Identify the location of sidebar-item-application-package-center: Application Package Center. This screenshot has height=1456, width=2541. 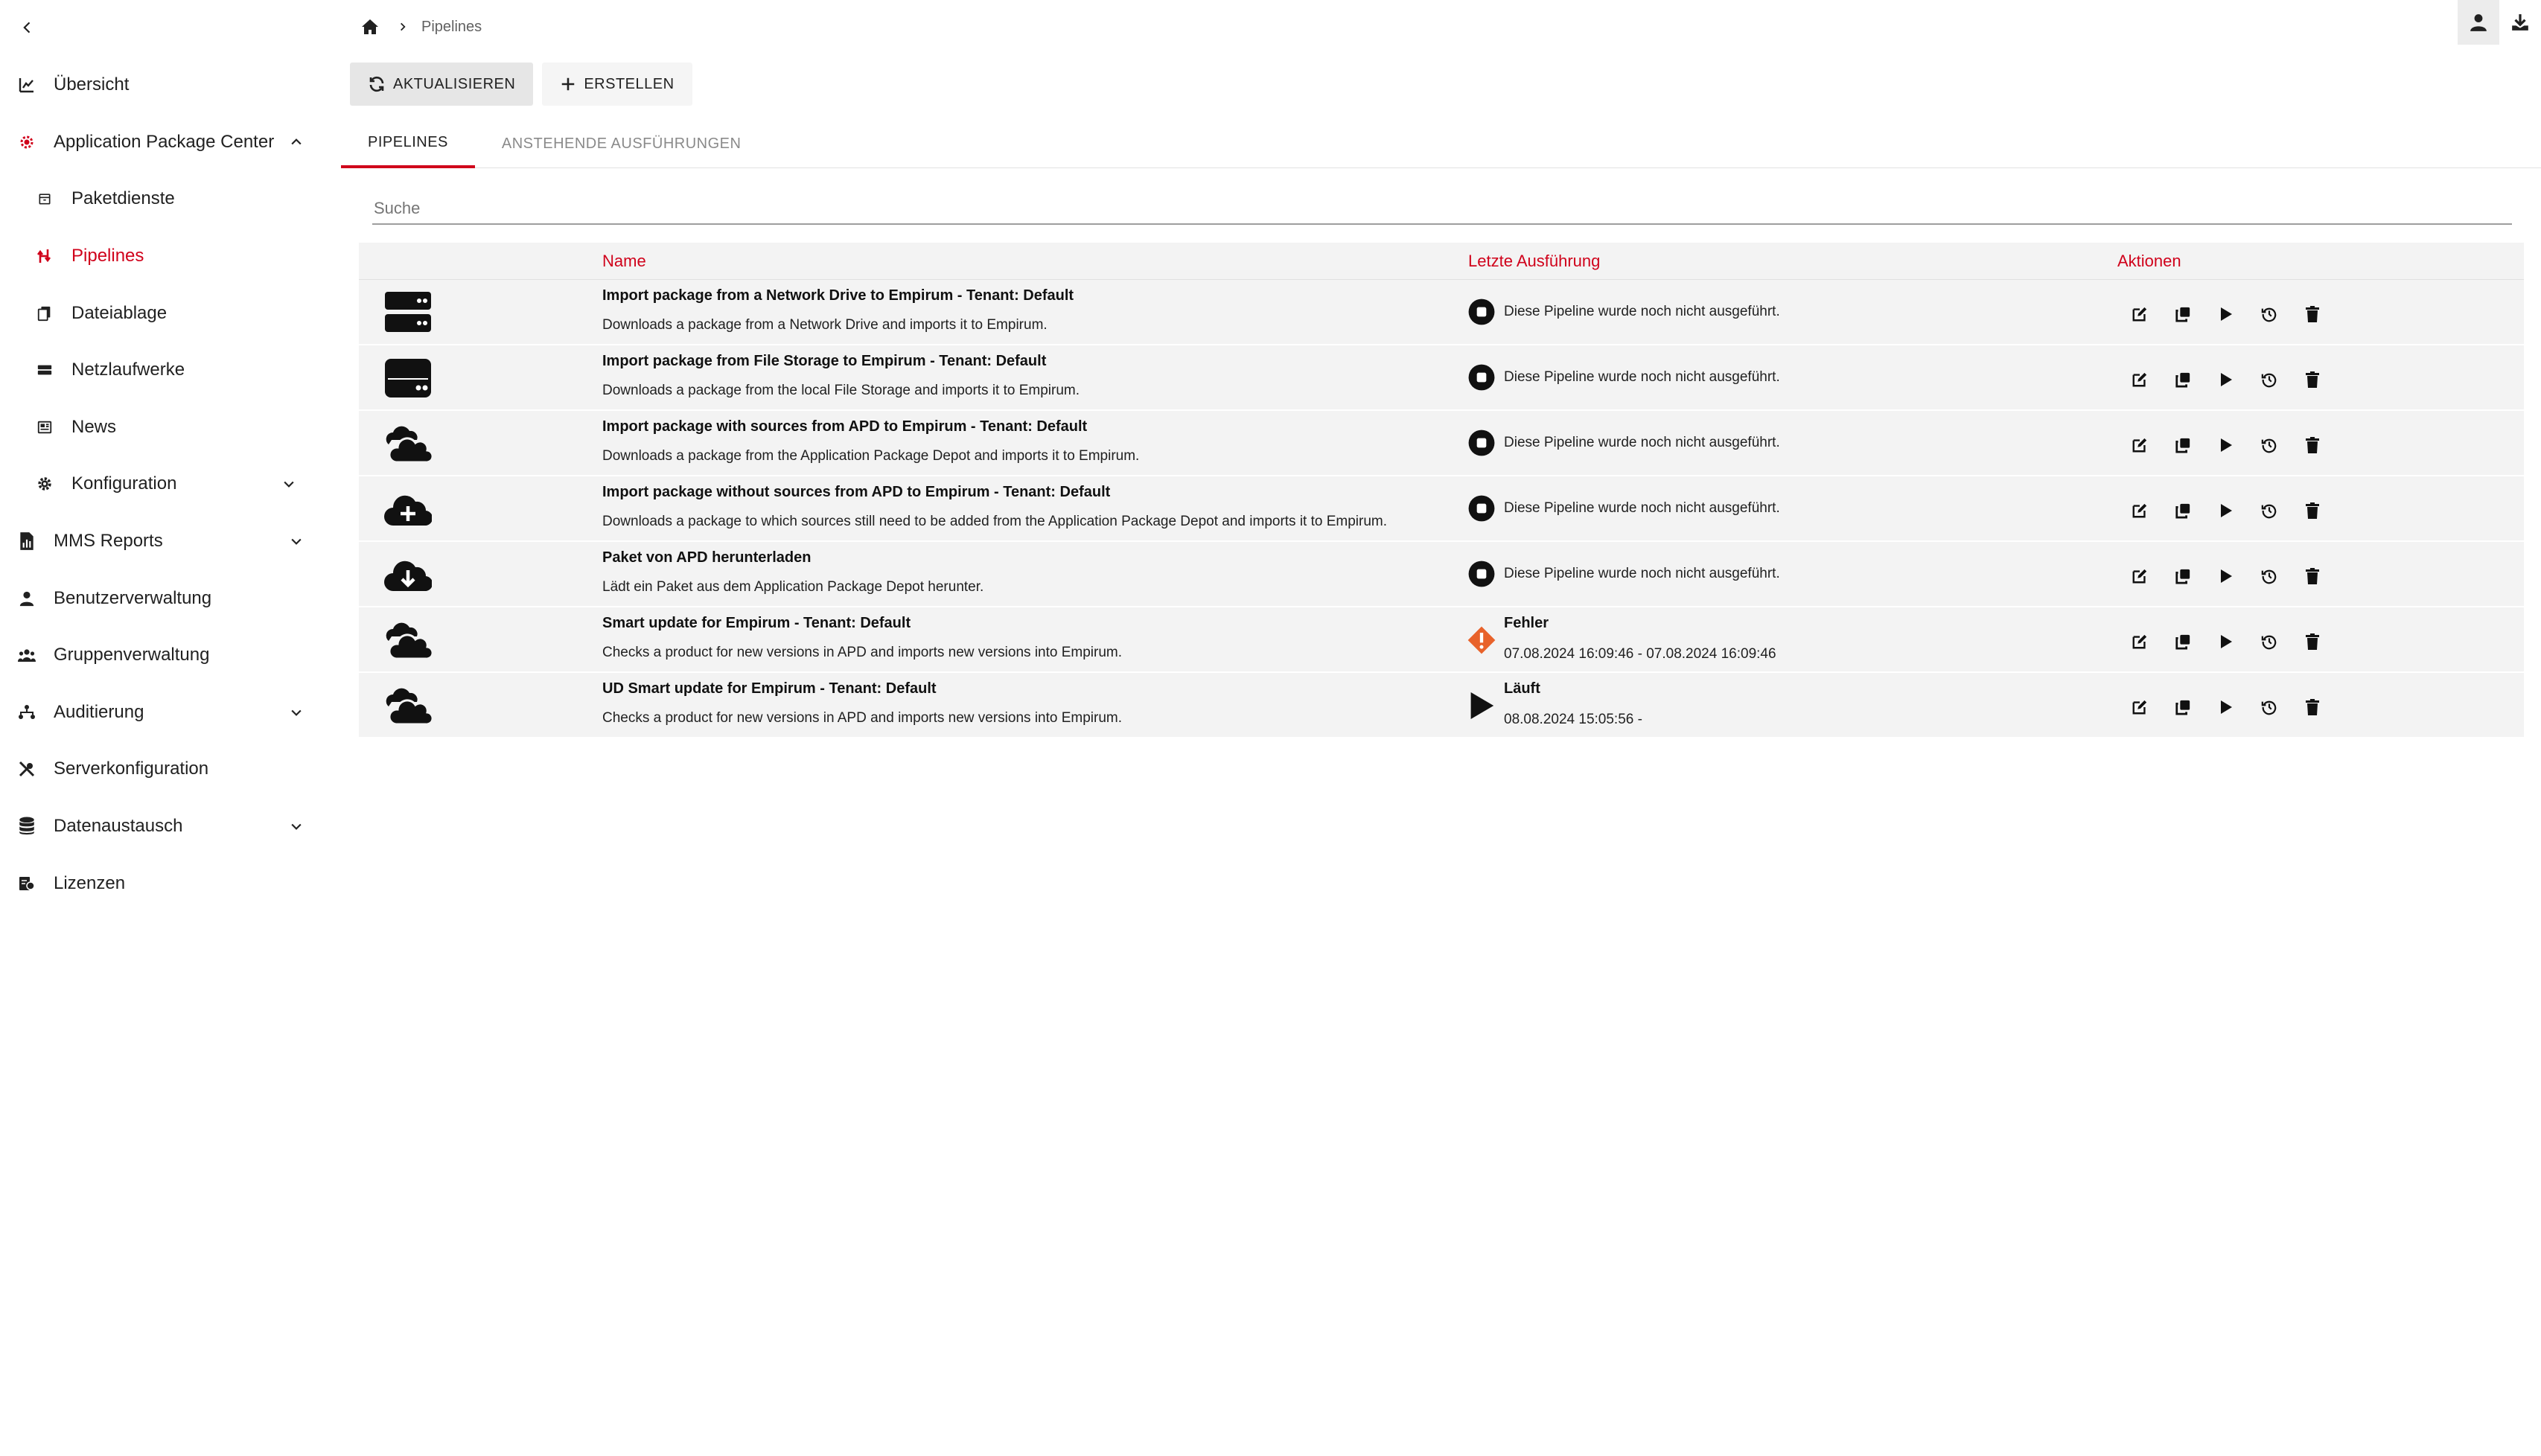
(167, 142).